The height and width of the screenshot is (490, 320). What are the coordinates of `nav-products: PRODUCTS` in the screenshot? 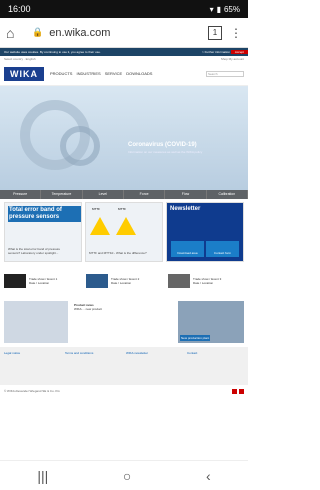 It's located at (61, 73).